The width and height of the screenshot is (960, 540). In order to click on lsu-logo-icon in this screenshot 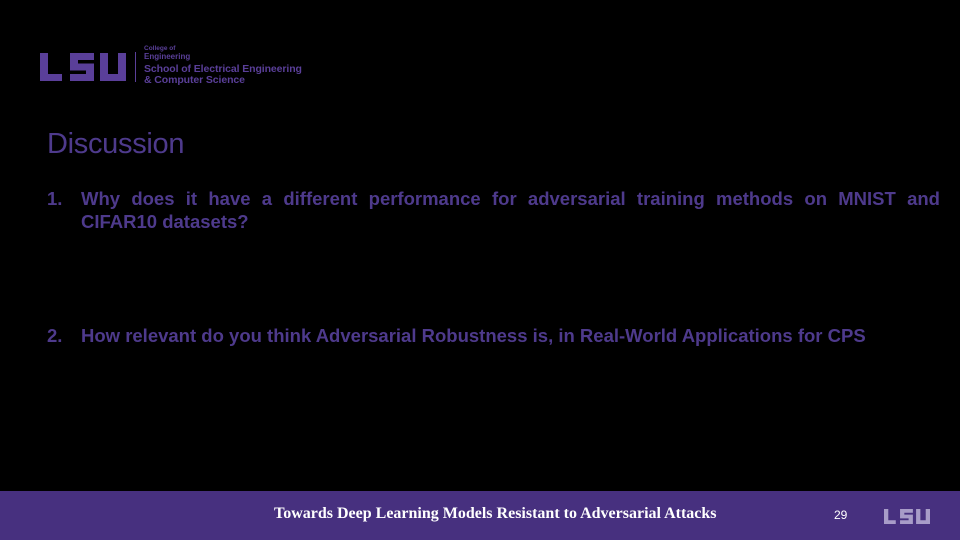, I will do `click(83, 67)`.